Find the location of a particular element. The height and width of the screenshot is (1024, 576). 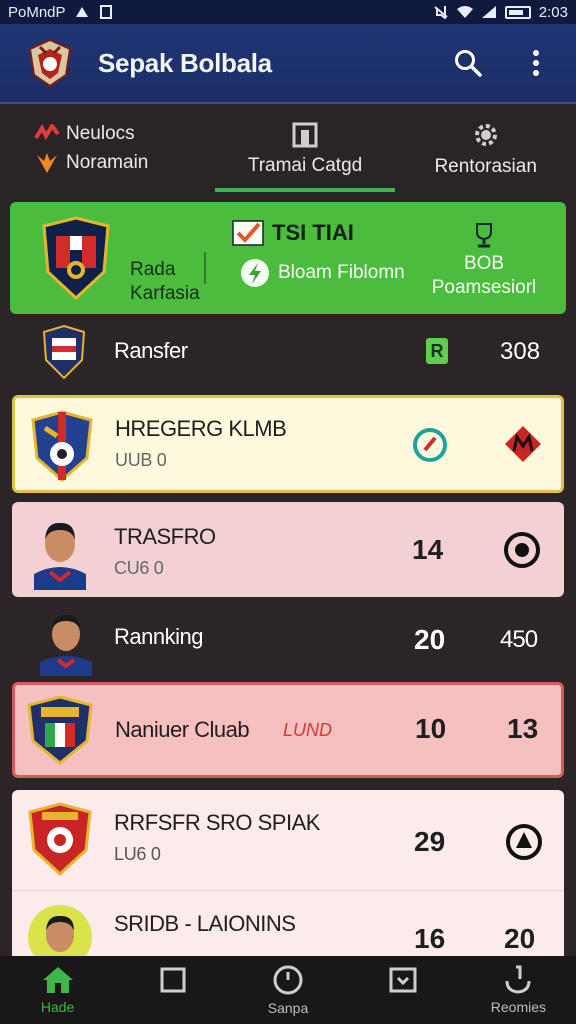

row-value: 10 is located at coordinates (431, 728).